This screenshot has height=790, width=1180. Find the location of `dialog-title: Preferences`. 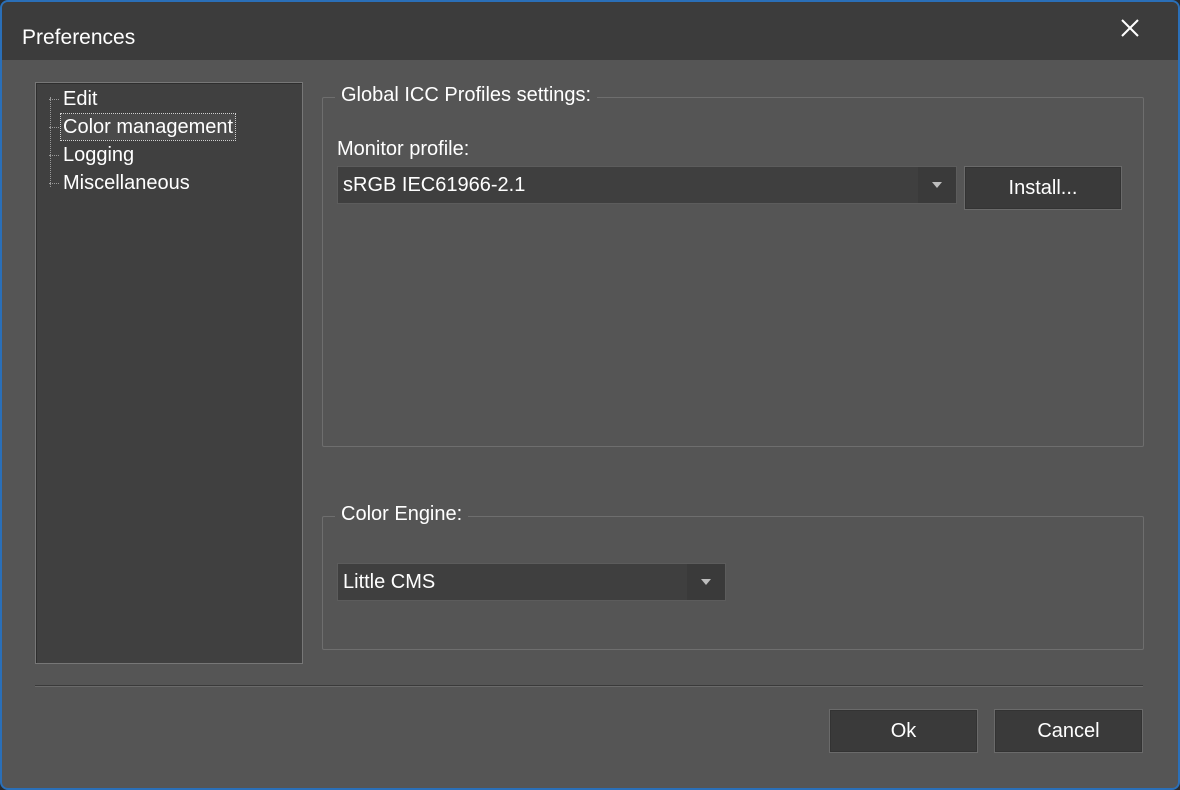

dialog-title: Preferences is located at coordinates (79, 37).